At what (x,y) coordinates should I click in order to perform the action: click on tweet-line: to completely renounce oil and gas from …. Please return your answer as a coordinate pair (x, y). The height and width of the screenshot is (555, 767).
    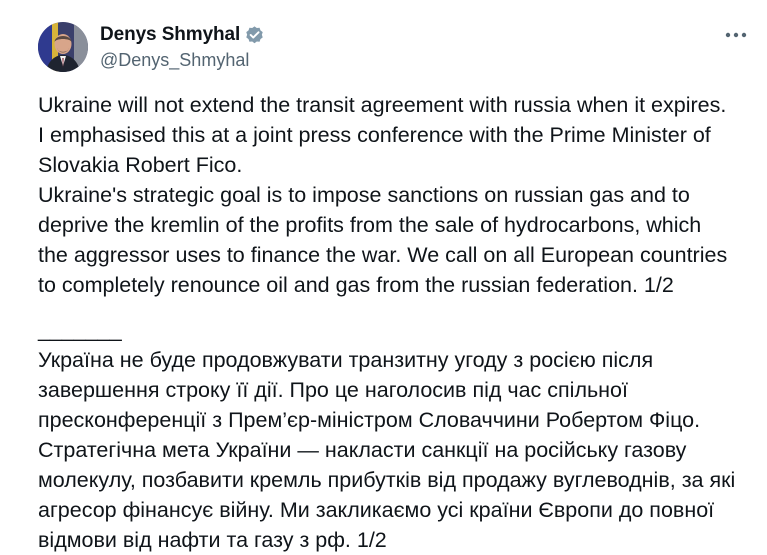
    Looking at the image, I should click on (356, 285).